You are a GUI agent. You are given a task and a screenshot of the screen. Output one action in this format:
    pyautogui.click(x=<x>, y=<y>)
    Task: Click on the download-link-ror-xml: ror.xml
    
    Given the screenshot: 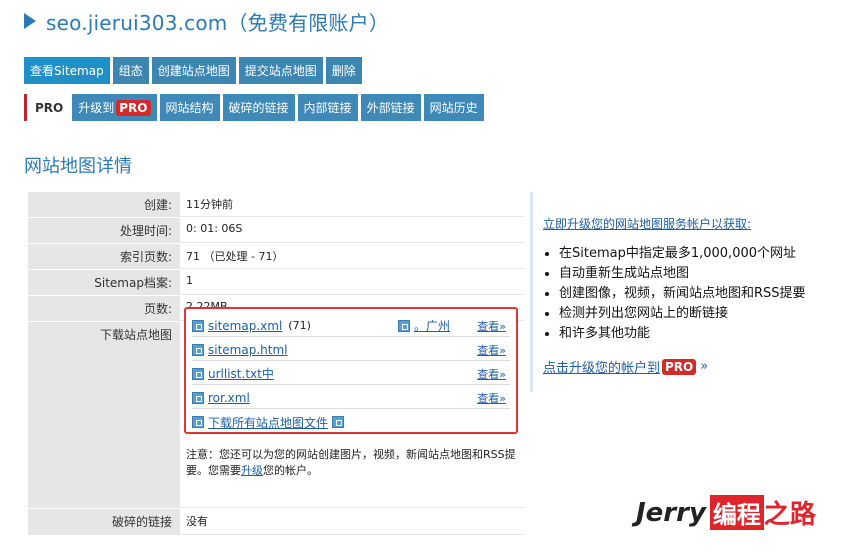 What is the action you would take?
    pyautogui.click(x=229, y=398)
    